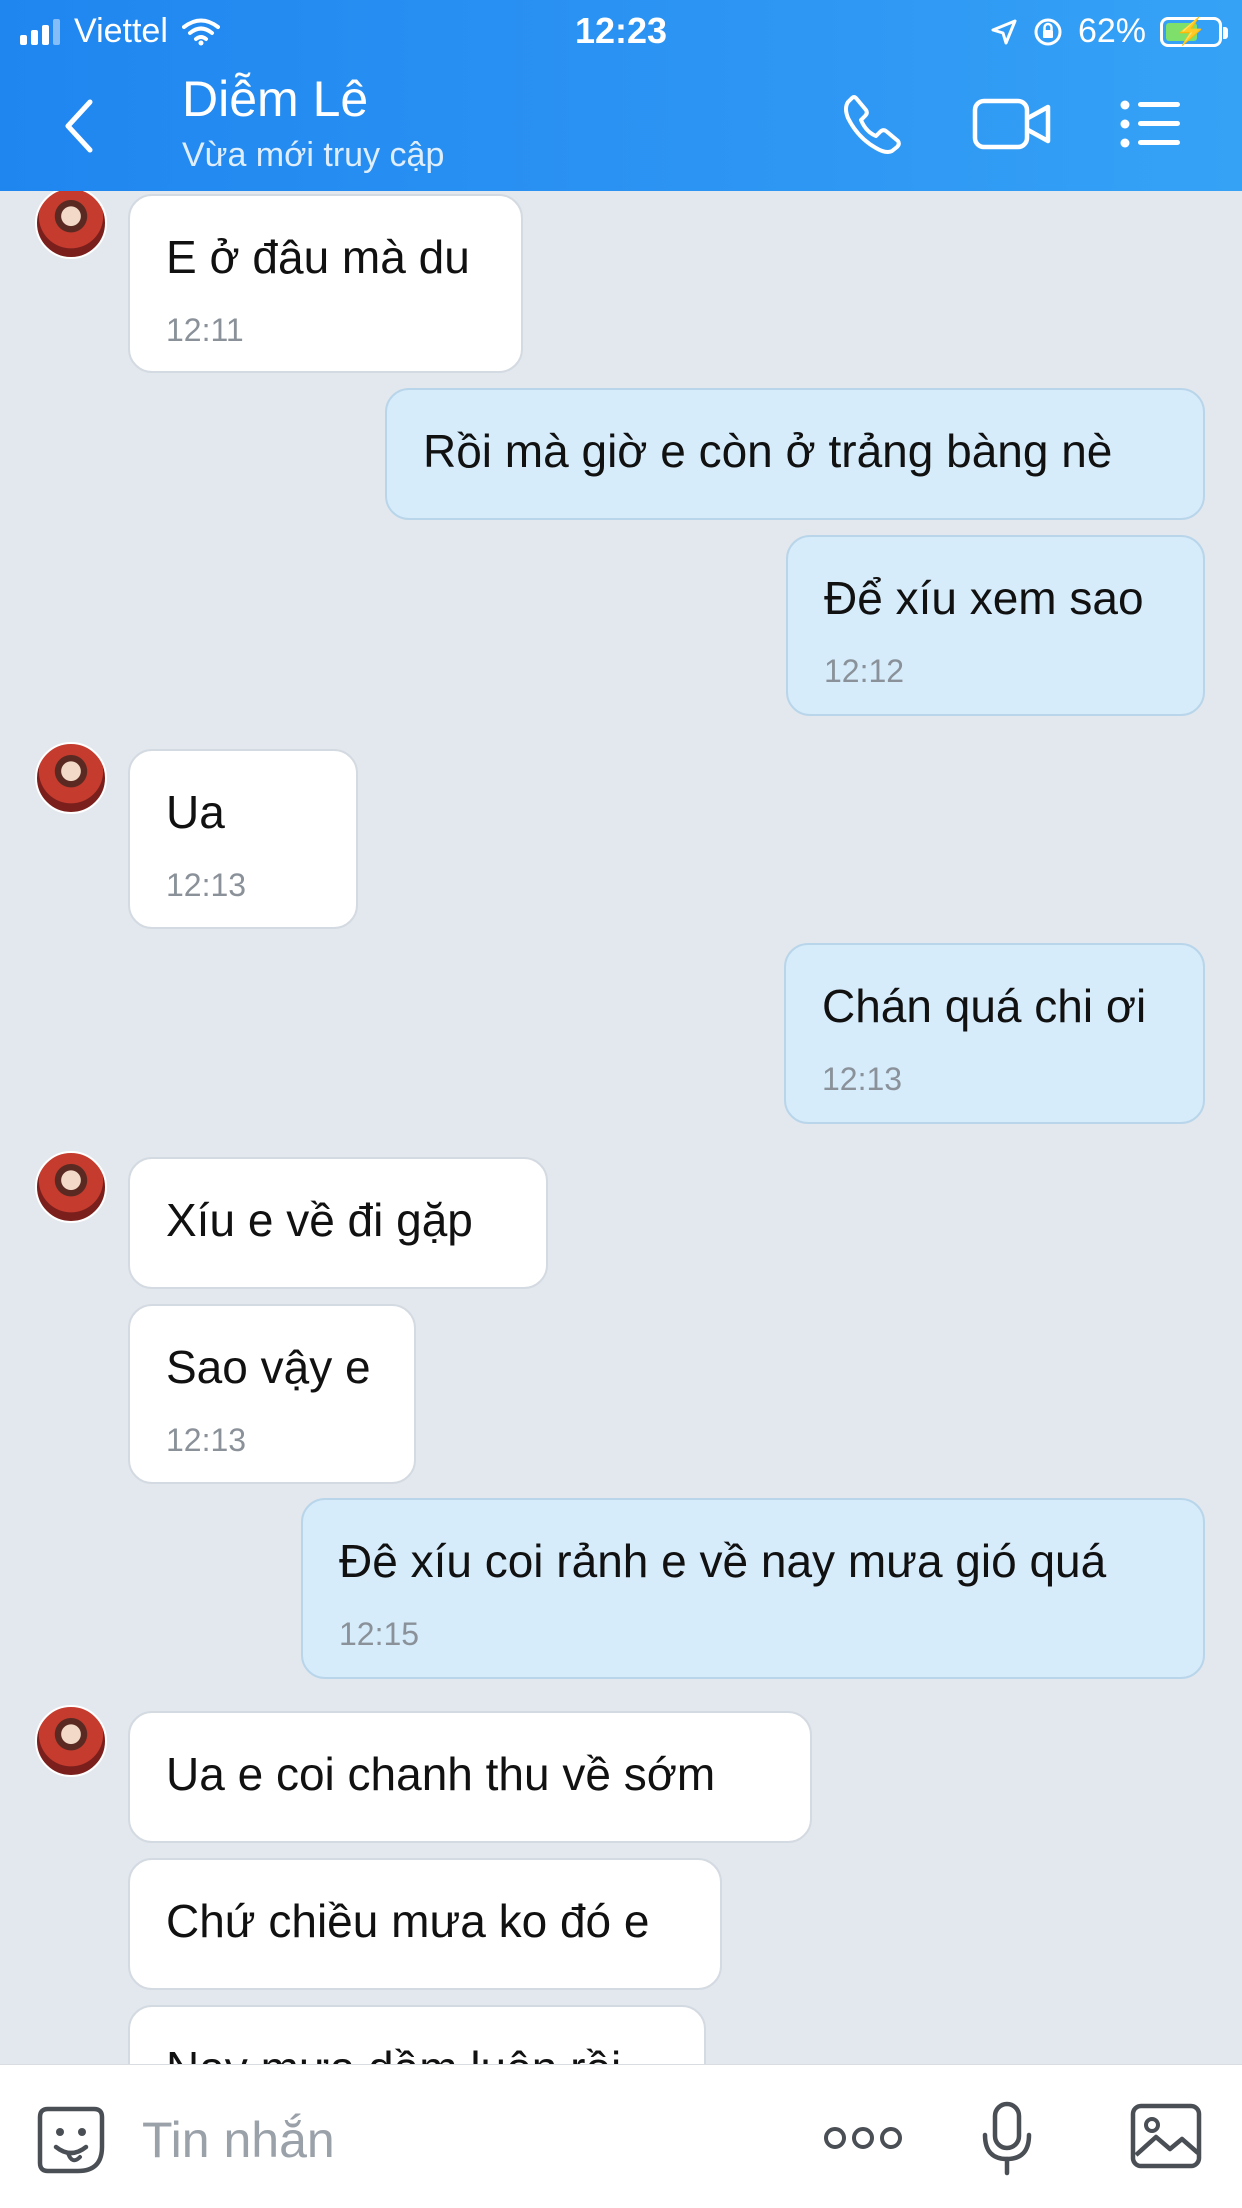 The width and height of the screenshot is (1242, 2208). Describe the element at coordinates (318, 257) in the screenshot. I see `message-text: E ở đâu mà du` at that location.